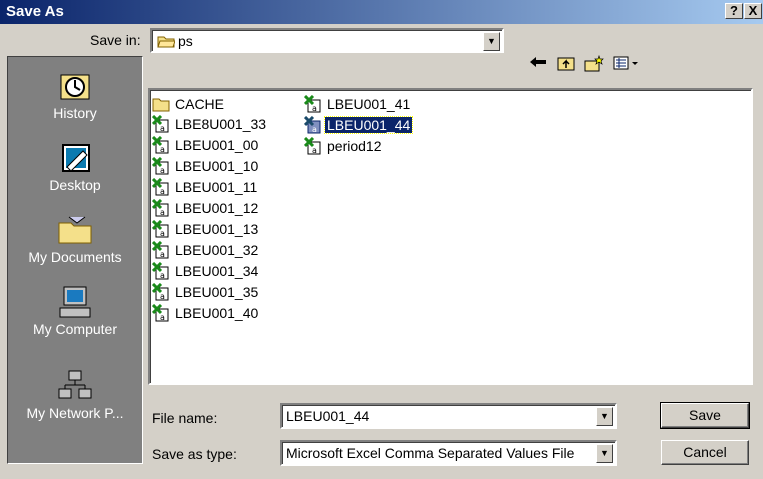  I want to click on file-name: LBEU001_35, so click(217, 292).